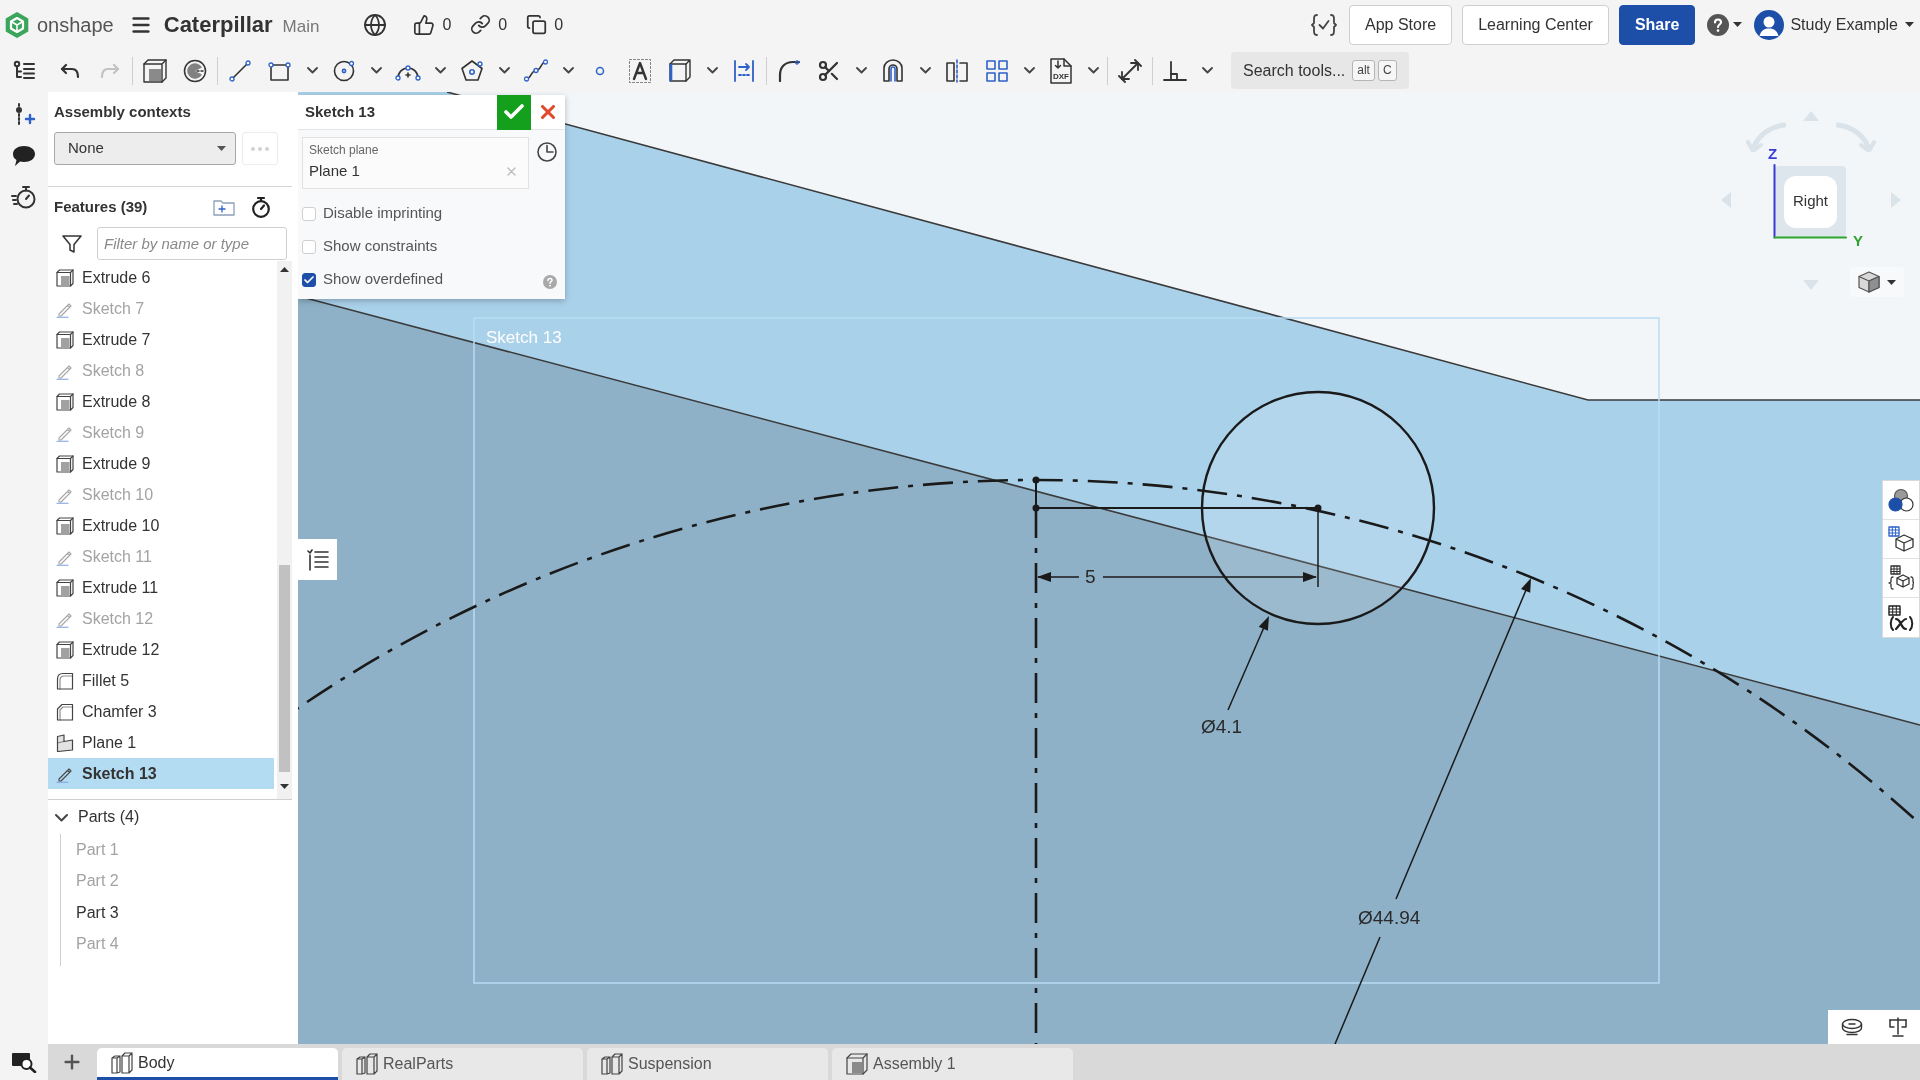  Describe the element at coordinates (284, 668) in the screenshot. I see `scrollbar-thumb` at that location.